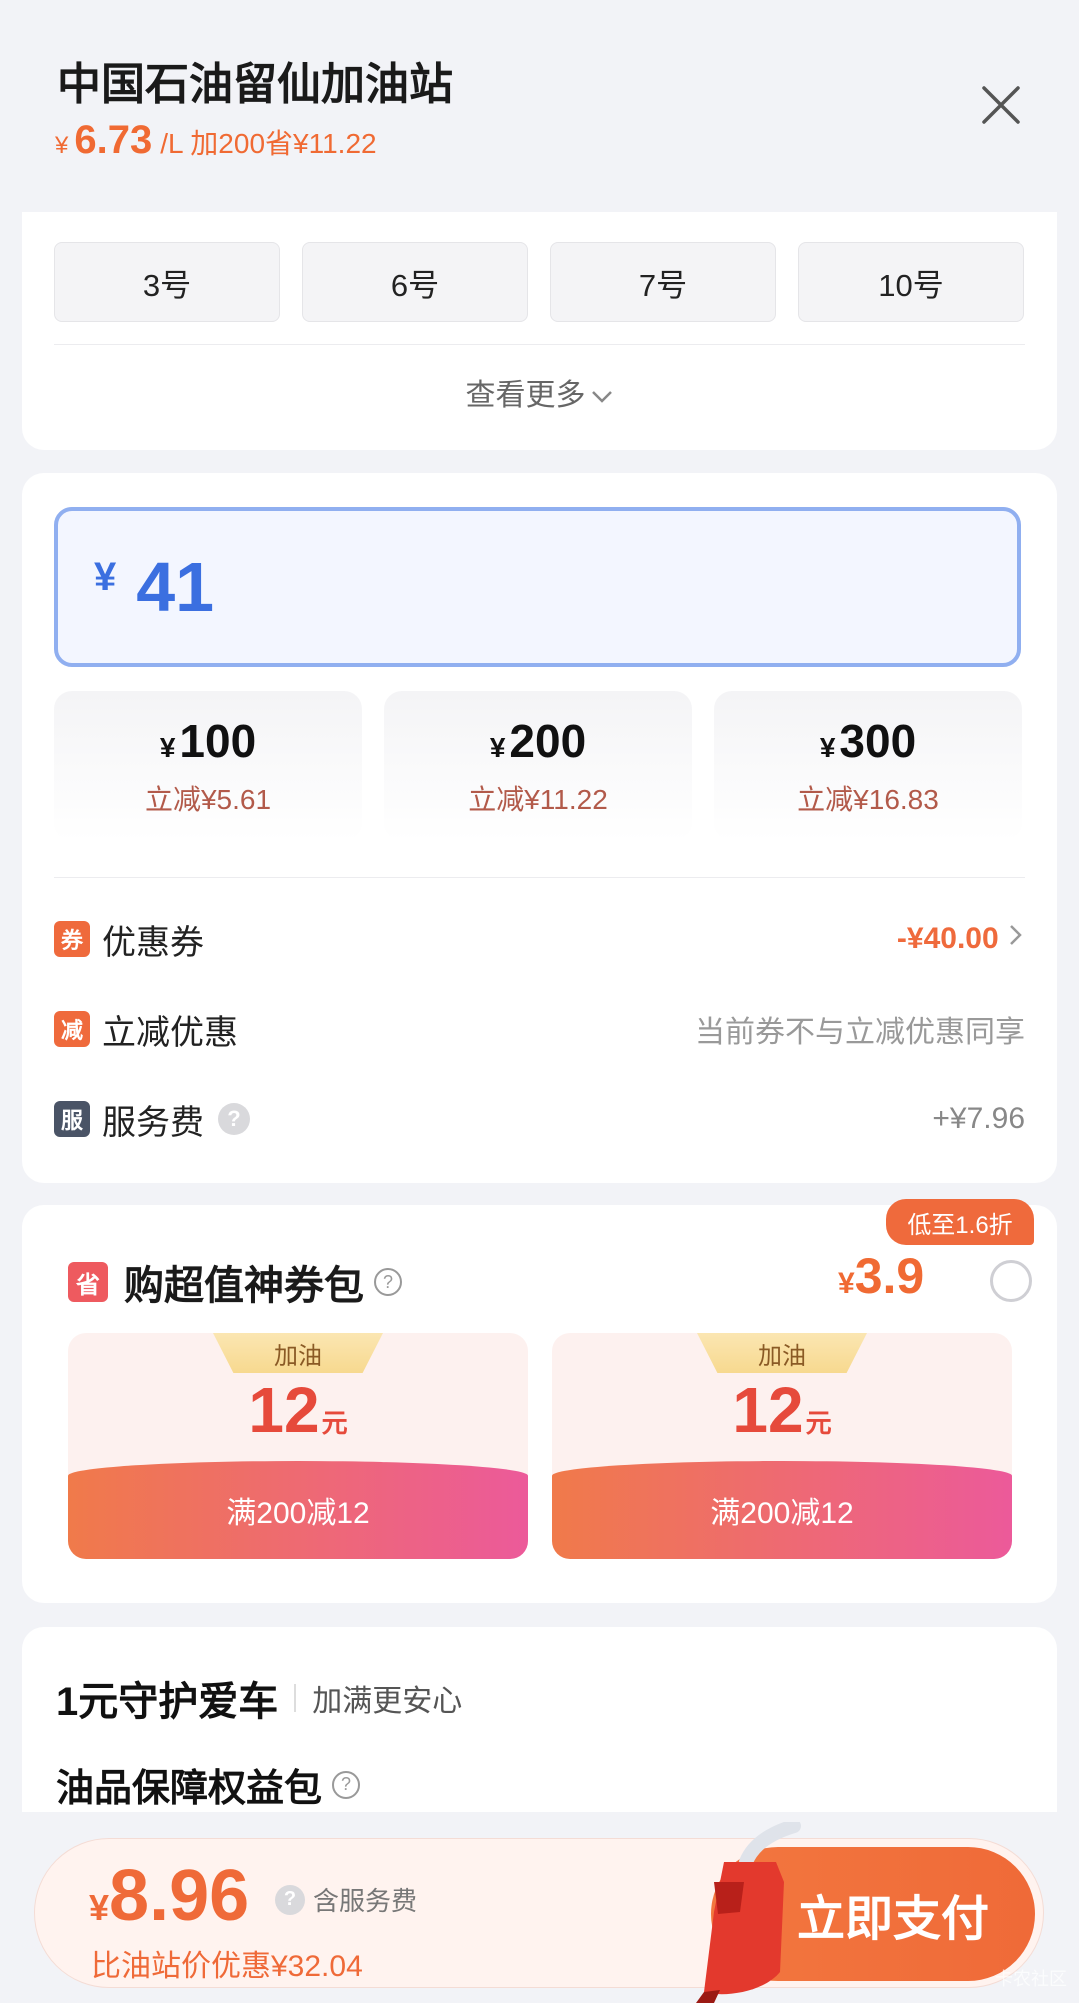 The width and height of the screenshot is (1079, 2003). I want to click on instant-discount-label: 立减优惠, so click(170, 1032).